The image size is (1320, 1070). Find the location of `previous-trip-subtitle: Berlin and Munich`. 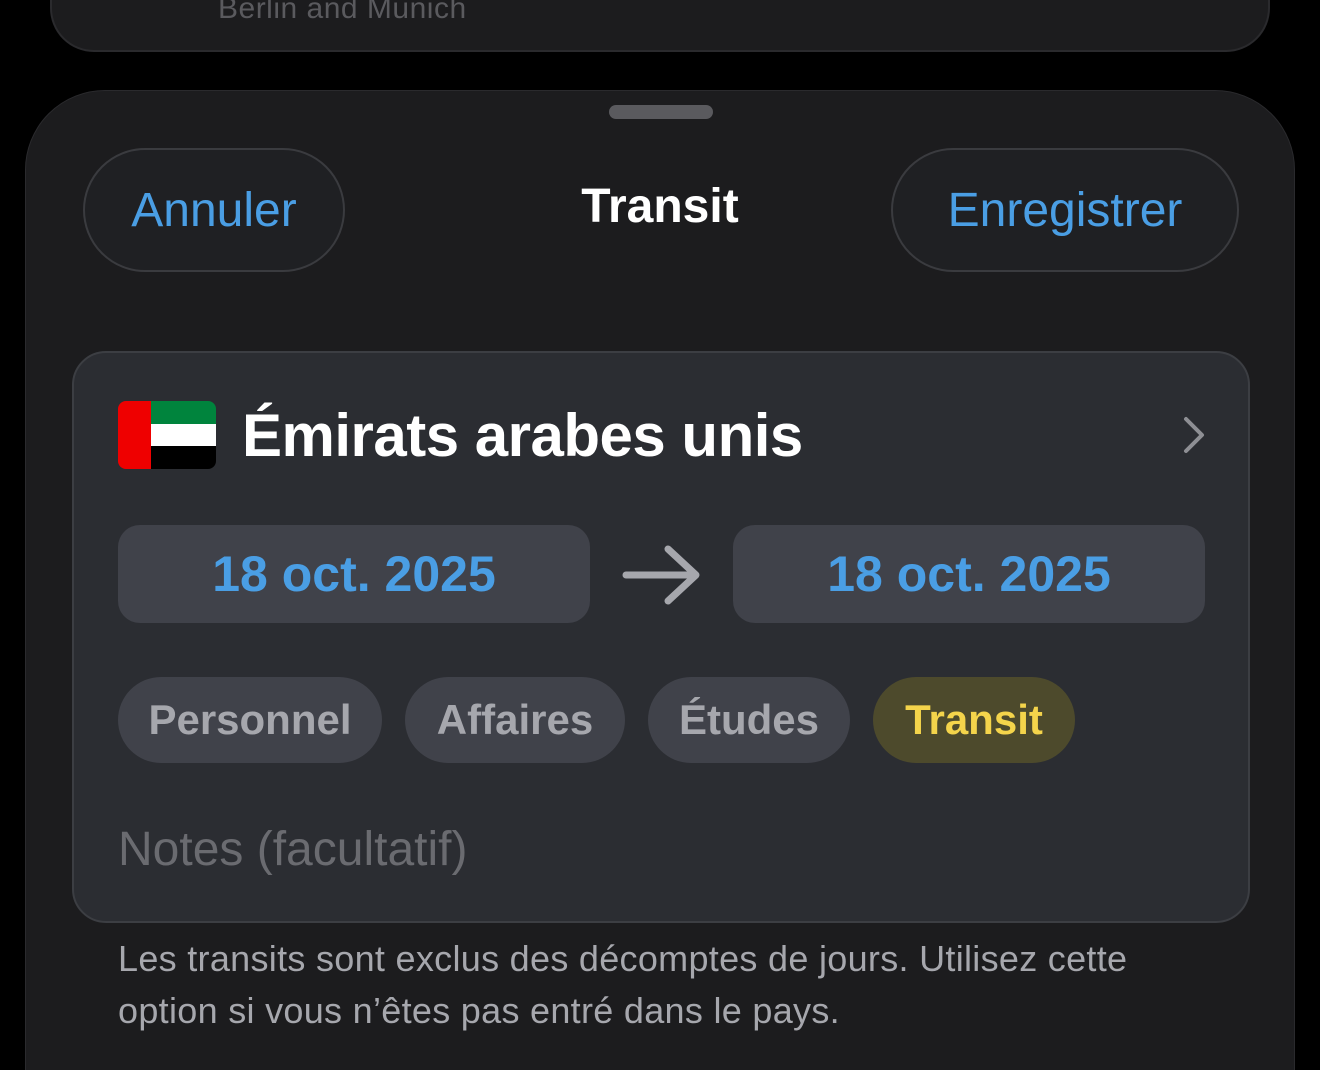

previous-trip-subtitle: Berlin and Munich is located at coordinates (342, 12).